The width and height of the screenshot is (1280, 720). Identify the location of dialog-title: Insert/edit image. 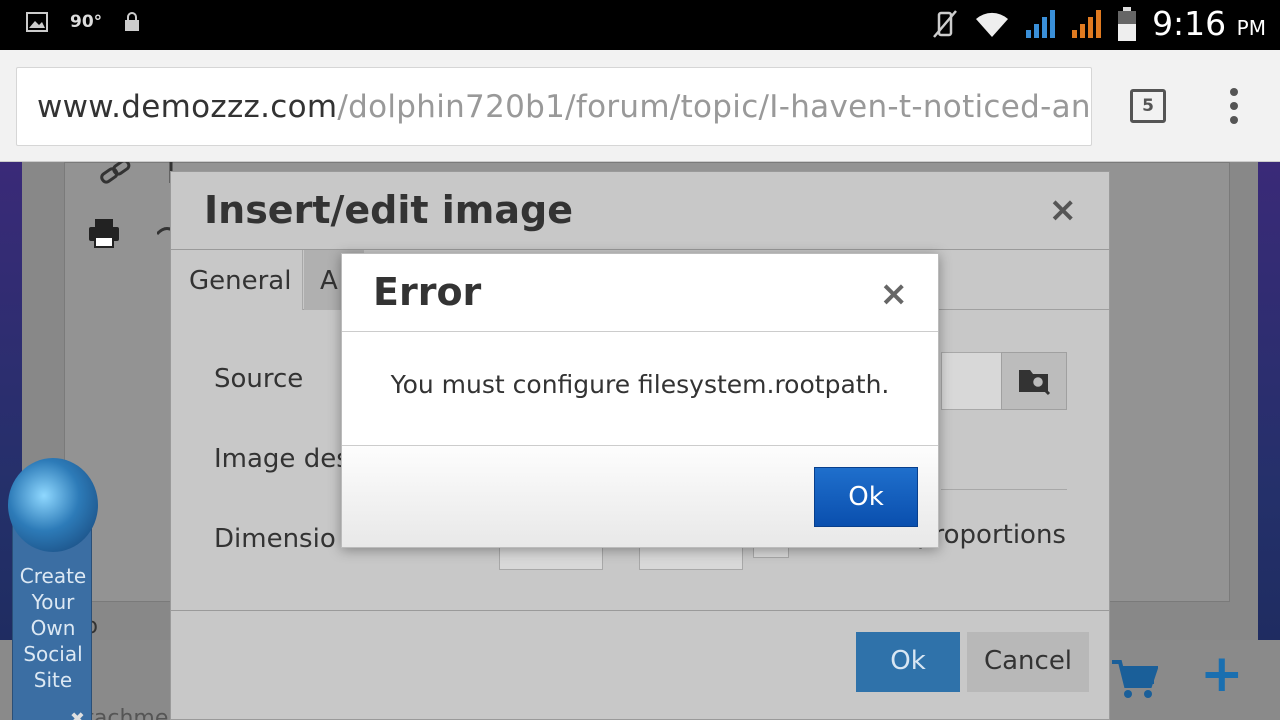
(388, 210).